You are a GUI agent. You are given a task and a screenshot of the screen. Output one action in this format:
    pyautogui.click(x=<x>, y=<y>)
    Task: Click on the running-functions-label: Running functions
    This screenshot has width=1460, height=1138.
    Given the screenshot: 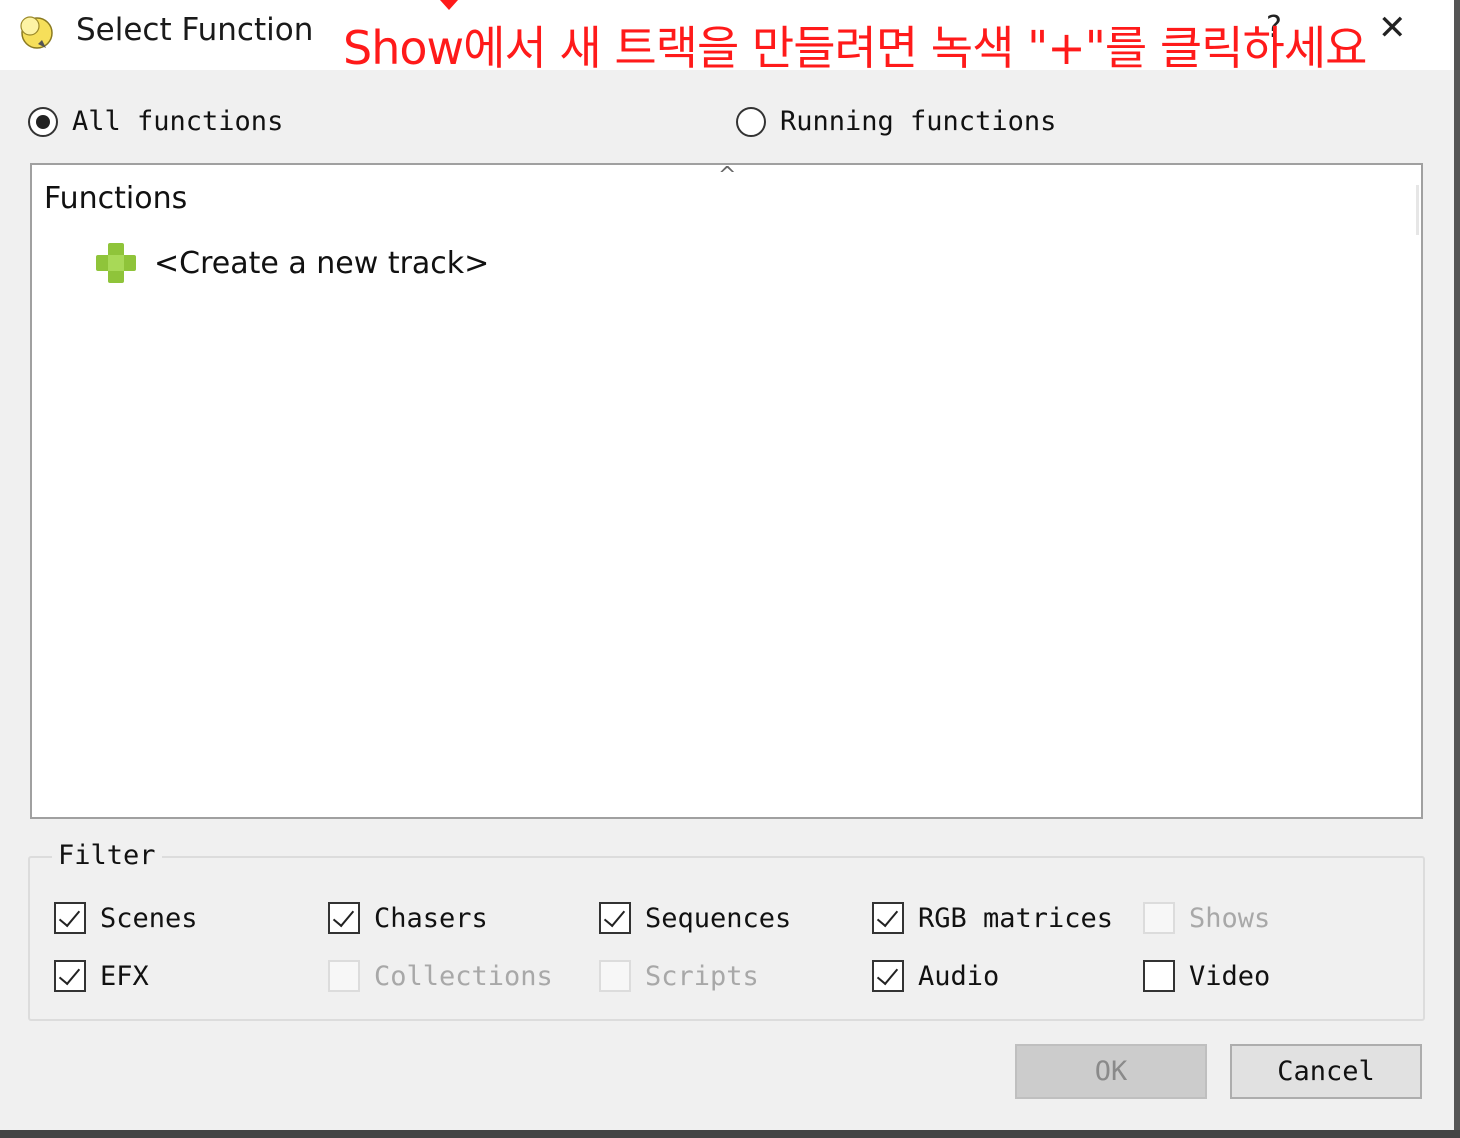 What is the action you would take?
    pyautogui.click(x=918, y=121)
    